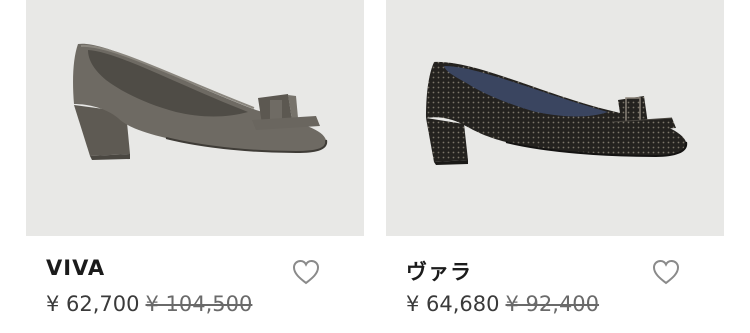 The height and width of the screenshot is (333, 750). I want to click on product-name: VIVA, so click(75, 268).